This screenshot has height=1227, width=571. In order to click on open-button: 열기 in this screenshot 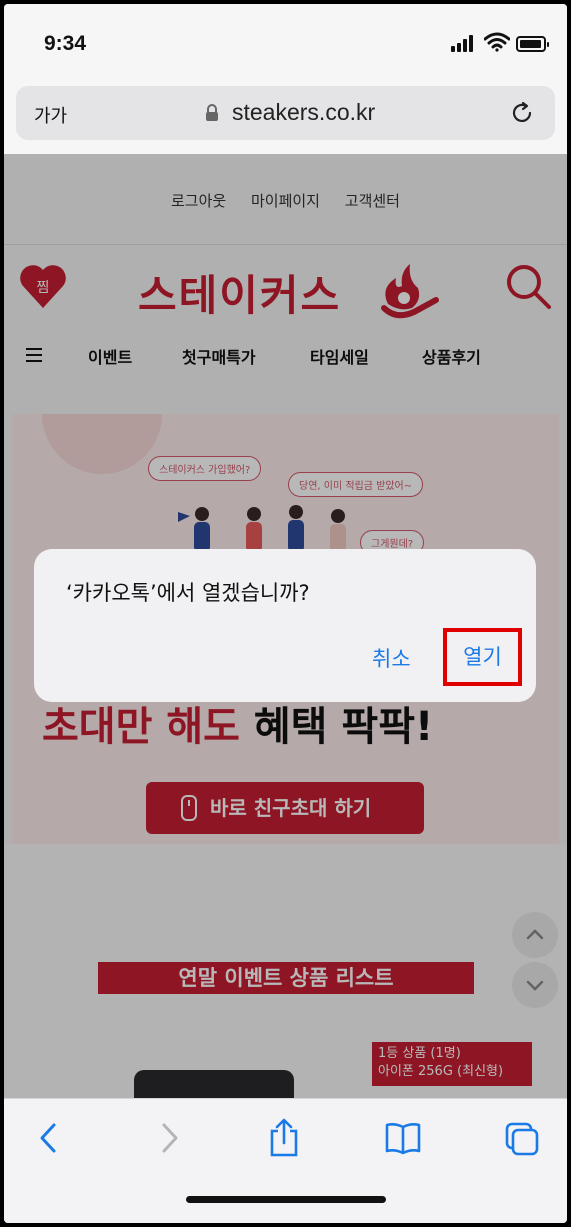, I will do `click(482, 657)`.